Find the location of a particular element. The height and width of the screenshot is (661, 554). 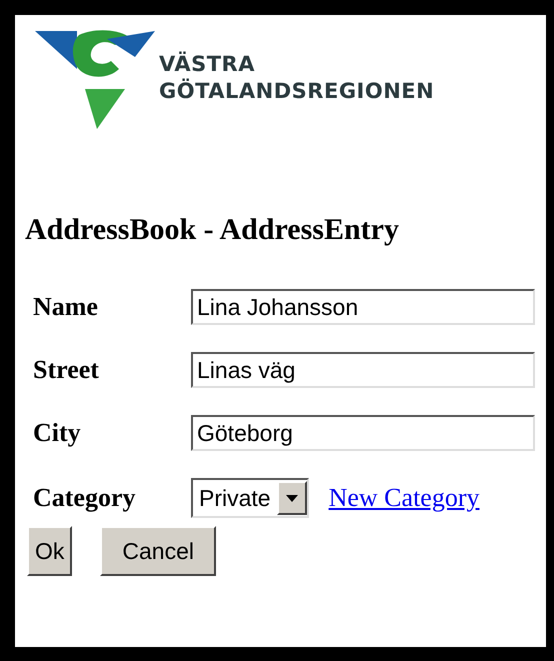

field-label: Street is located at coordinates (66, 370).